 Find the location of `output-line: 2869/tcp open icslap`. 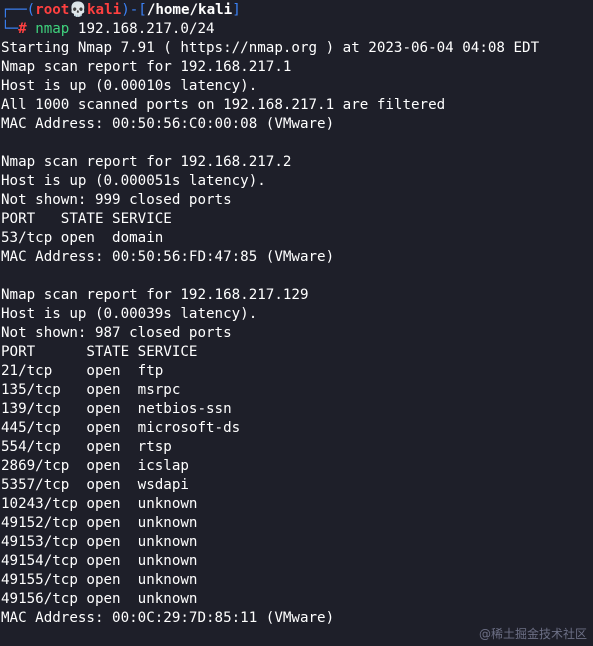

output-line: 2869/tcp open icslap is located at coordinates (95, 466).